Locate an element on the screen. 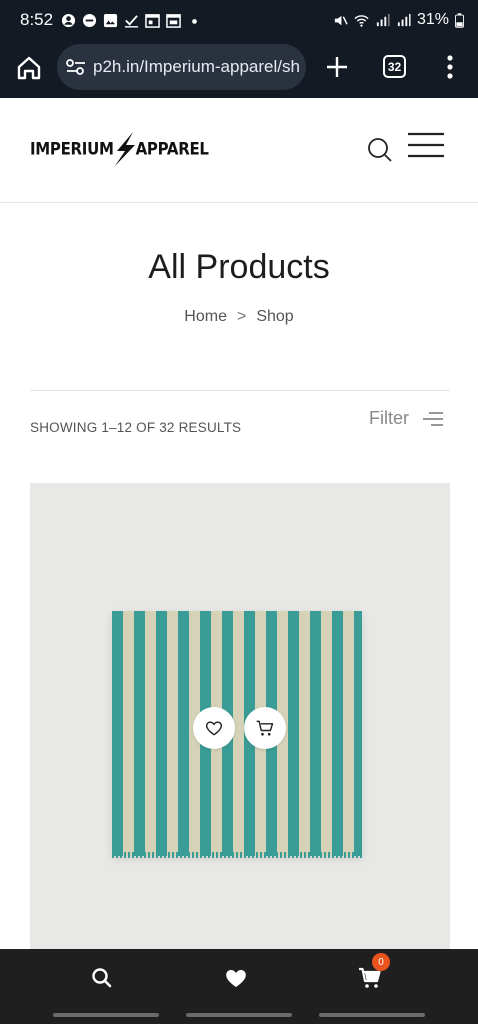 The width and height of the screenshot is (478, 1024). filter-button: Filter is located at coordinates (406, 418).